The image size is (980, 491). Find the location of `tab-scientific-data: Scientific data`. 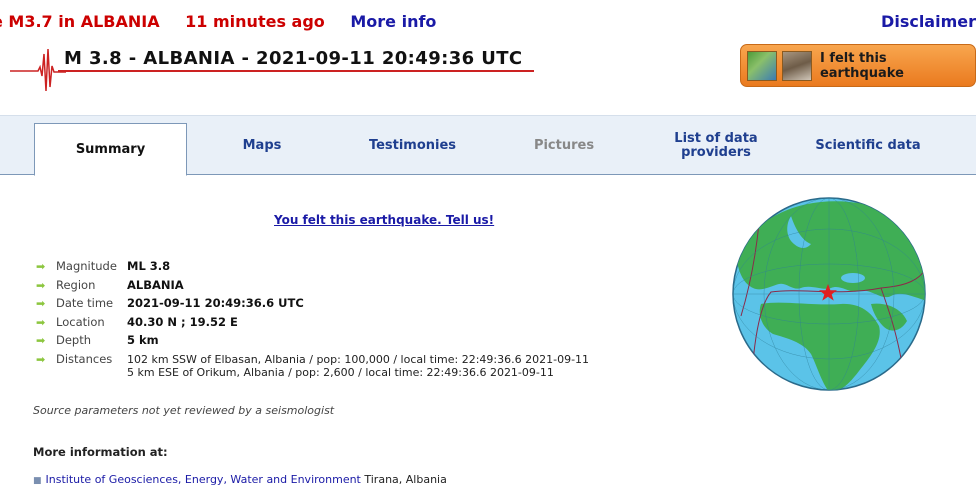

tab-scientific-data: Scientific data is located at coordinates (868, 145).